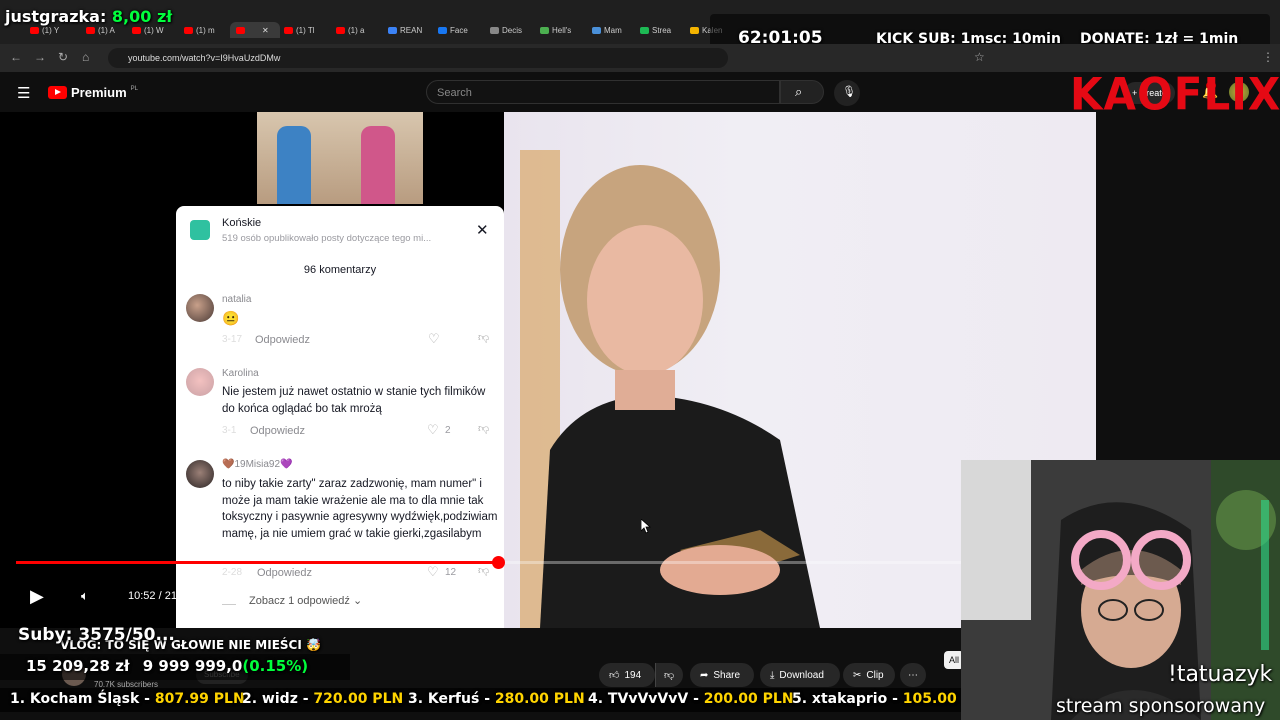 The width and height of the screenshot is (1280, 720). I want to click on like-button: 👍︎ 194, so click(627, 675).